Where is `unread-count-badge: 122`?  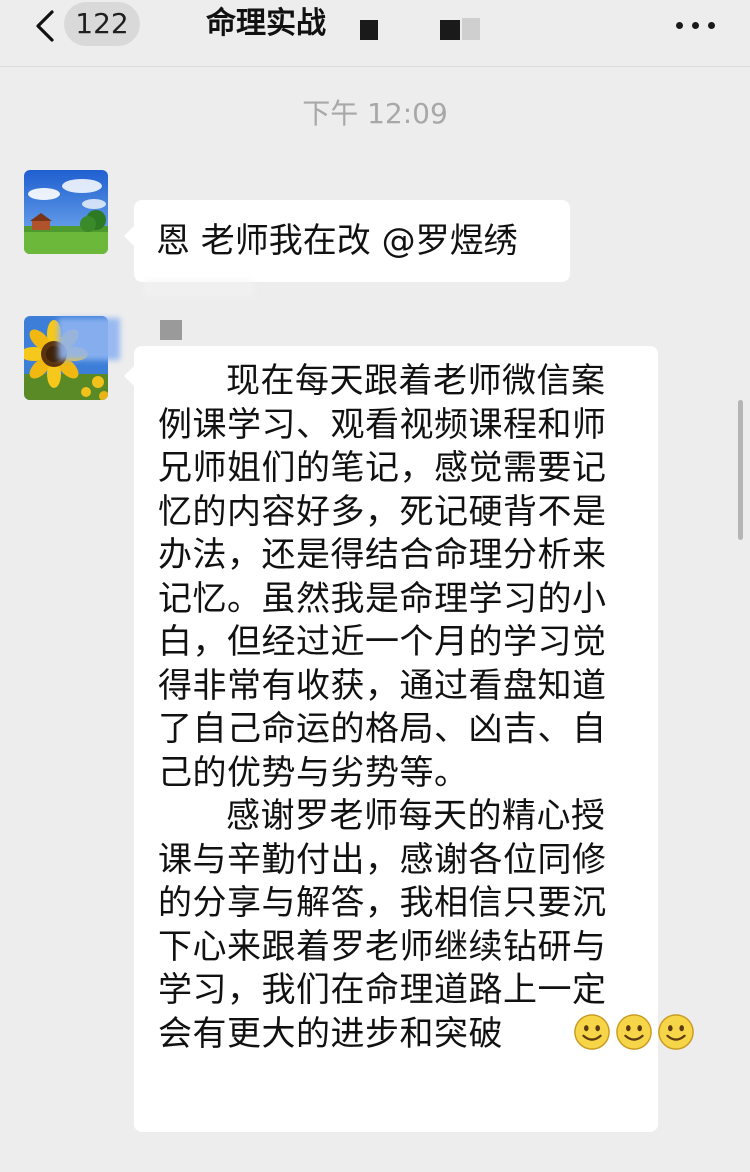 unread-count-badge: 122 is located at coordinates (102, 24).